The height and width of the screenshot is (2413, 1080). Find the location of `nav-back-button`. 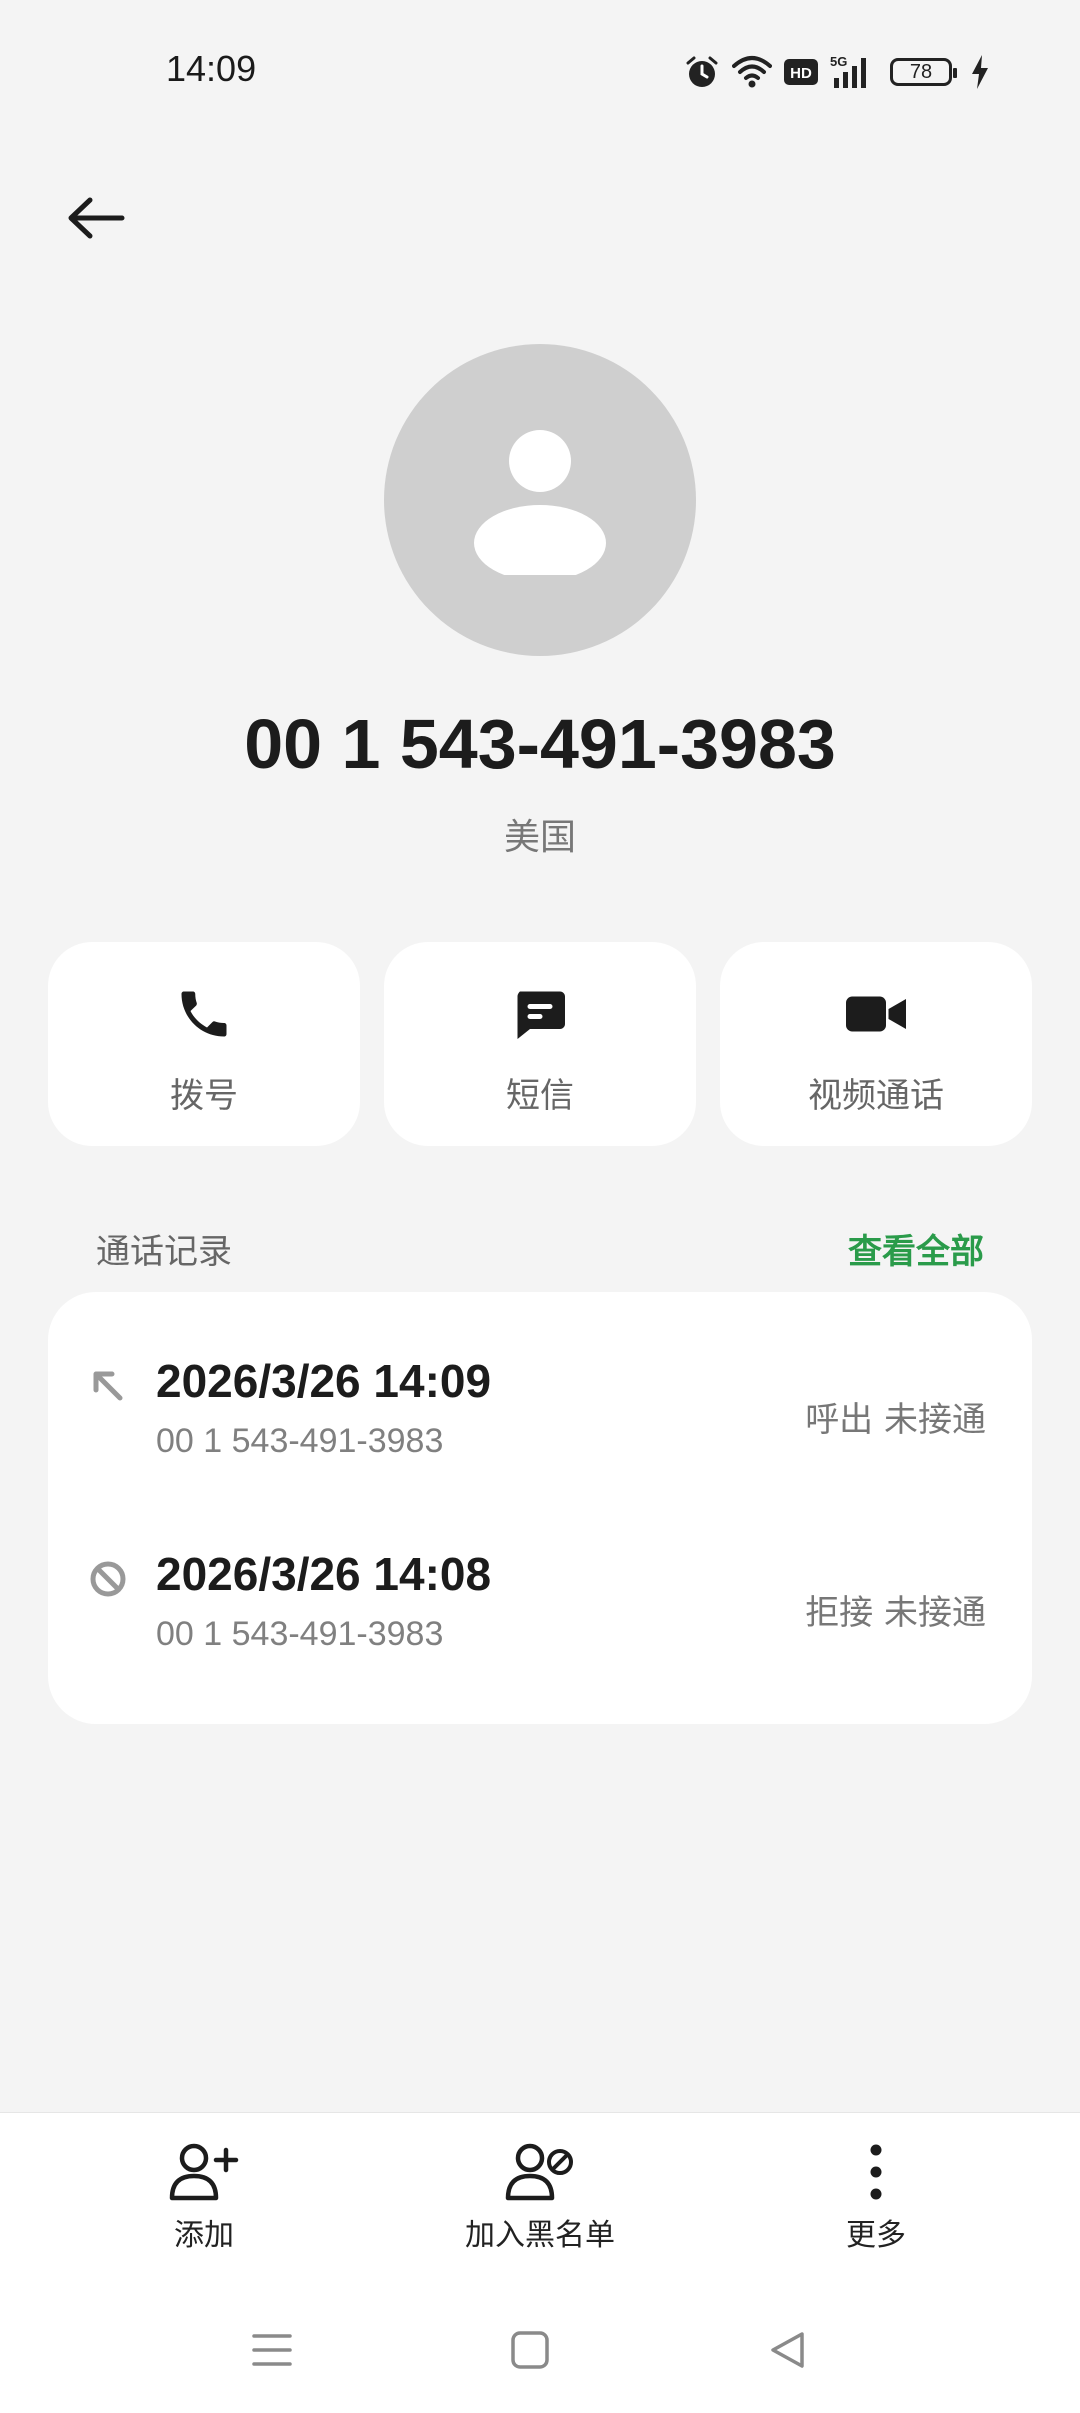

nav-back-button is located at coordinates (788, 2350).